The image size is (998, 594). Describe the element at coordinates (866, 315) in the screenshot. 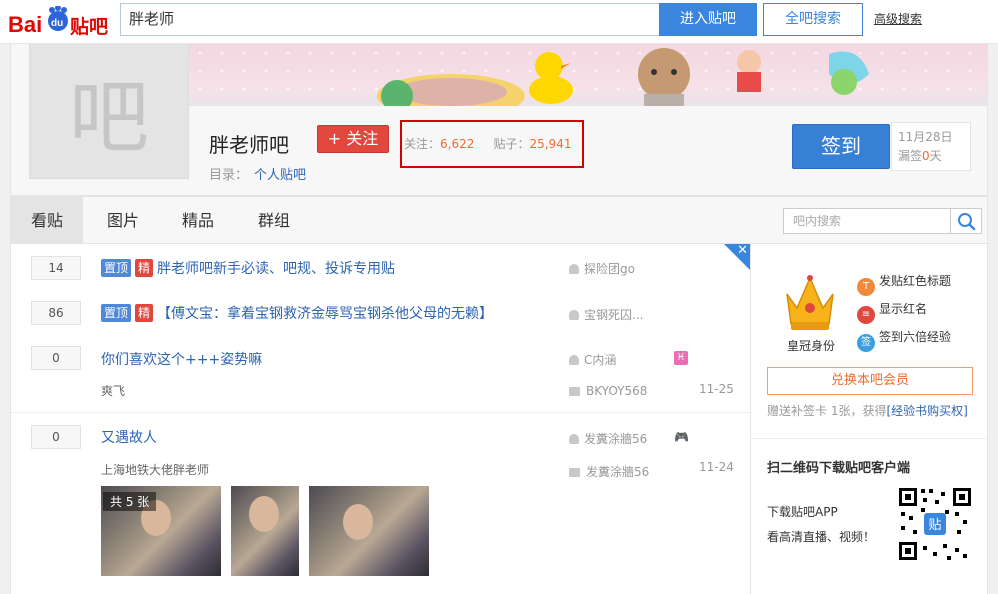

I see `red-name-icon: ≡` at that location.